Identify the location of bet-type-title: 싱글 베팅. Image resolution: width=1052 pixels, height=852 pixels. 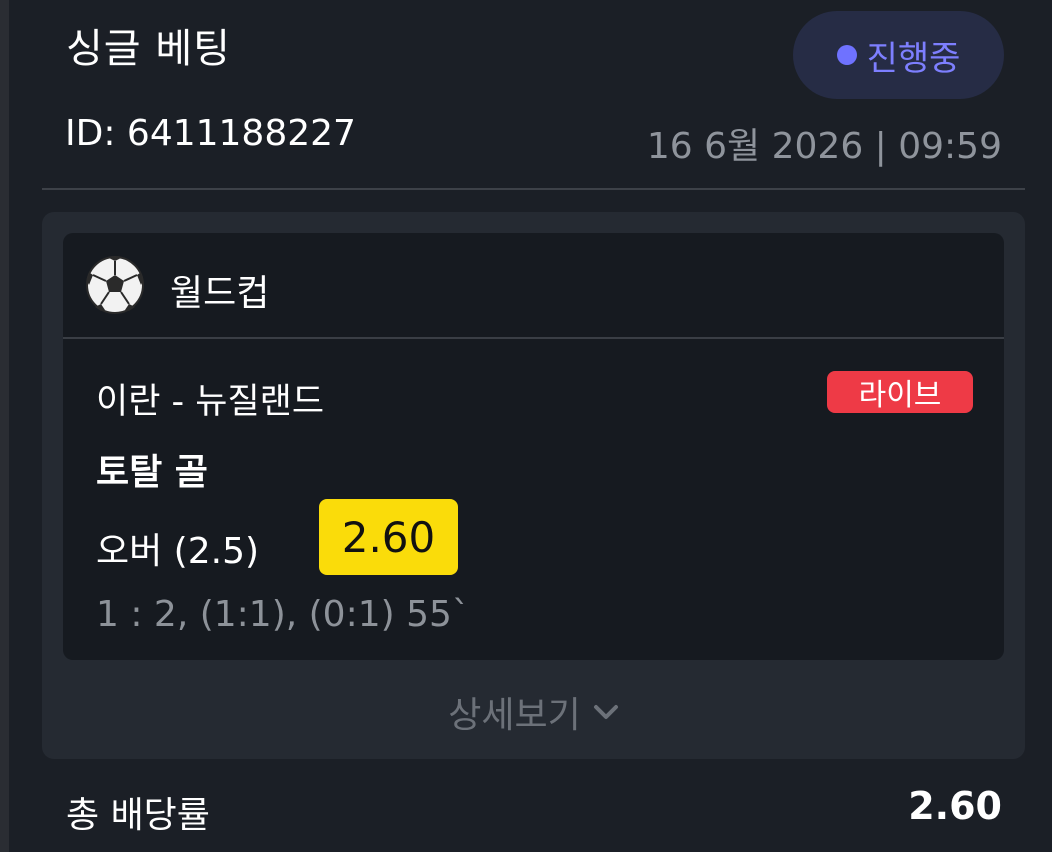
(148, 49).